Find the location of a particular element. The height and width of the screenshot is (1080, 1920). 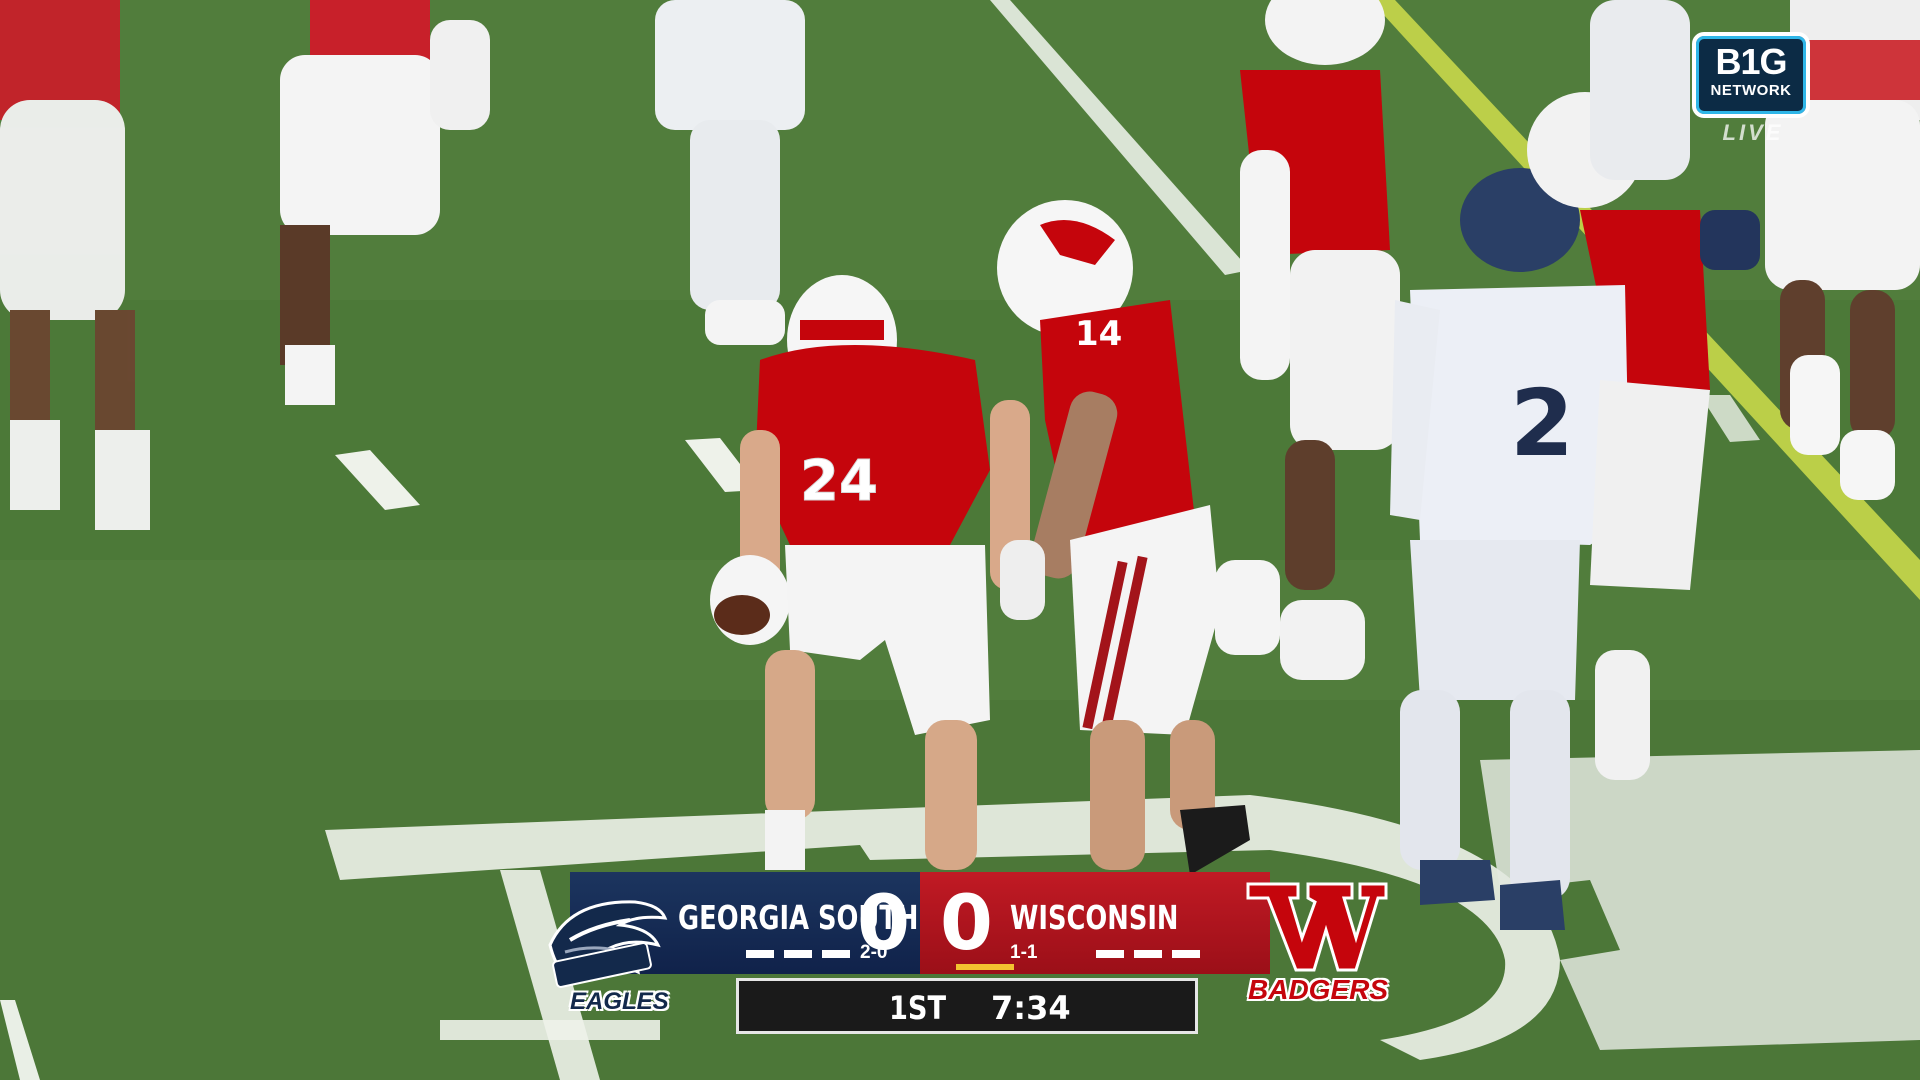

eagle-head-icon is located at coordinates (608, 944).